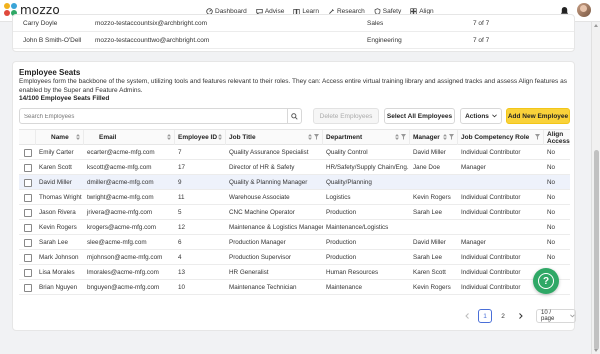 The width and height of the screenshot is (600, 354). Describe the element at coordinates (153, 116) in the screenshot. I see `search-input` at that location.